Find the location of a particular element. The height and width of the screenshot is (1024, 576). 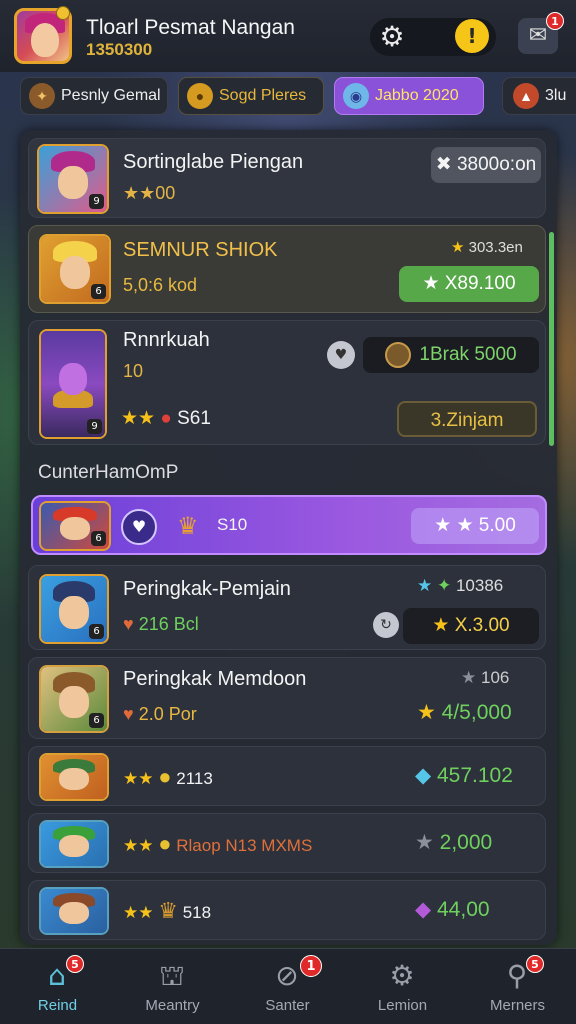

tab-label: Jabbo 2020 is located at coordinates (417, 95).